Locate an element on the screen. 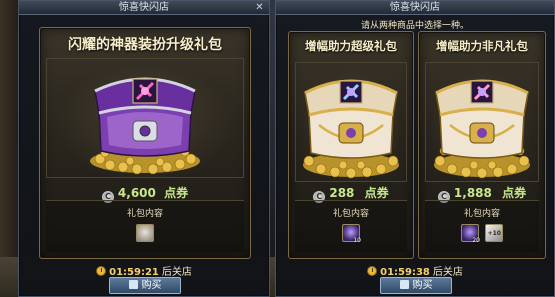  item-count-badge: +10 is located at coordinates (494, 233).